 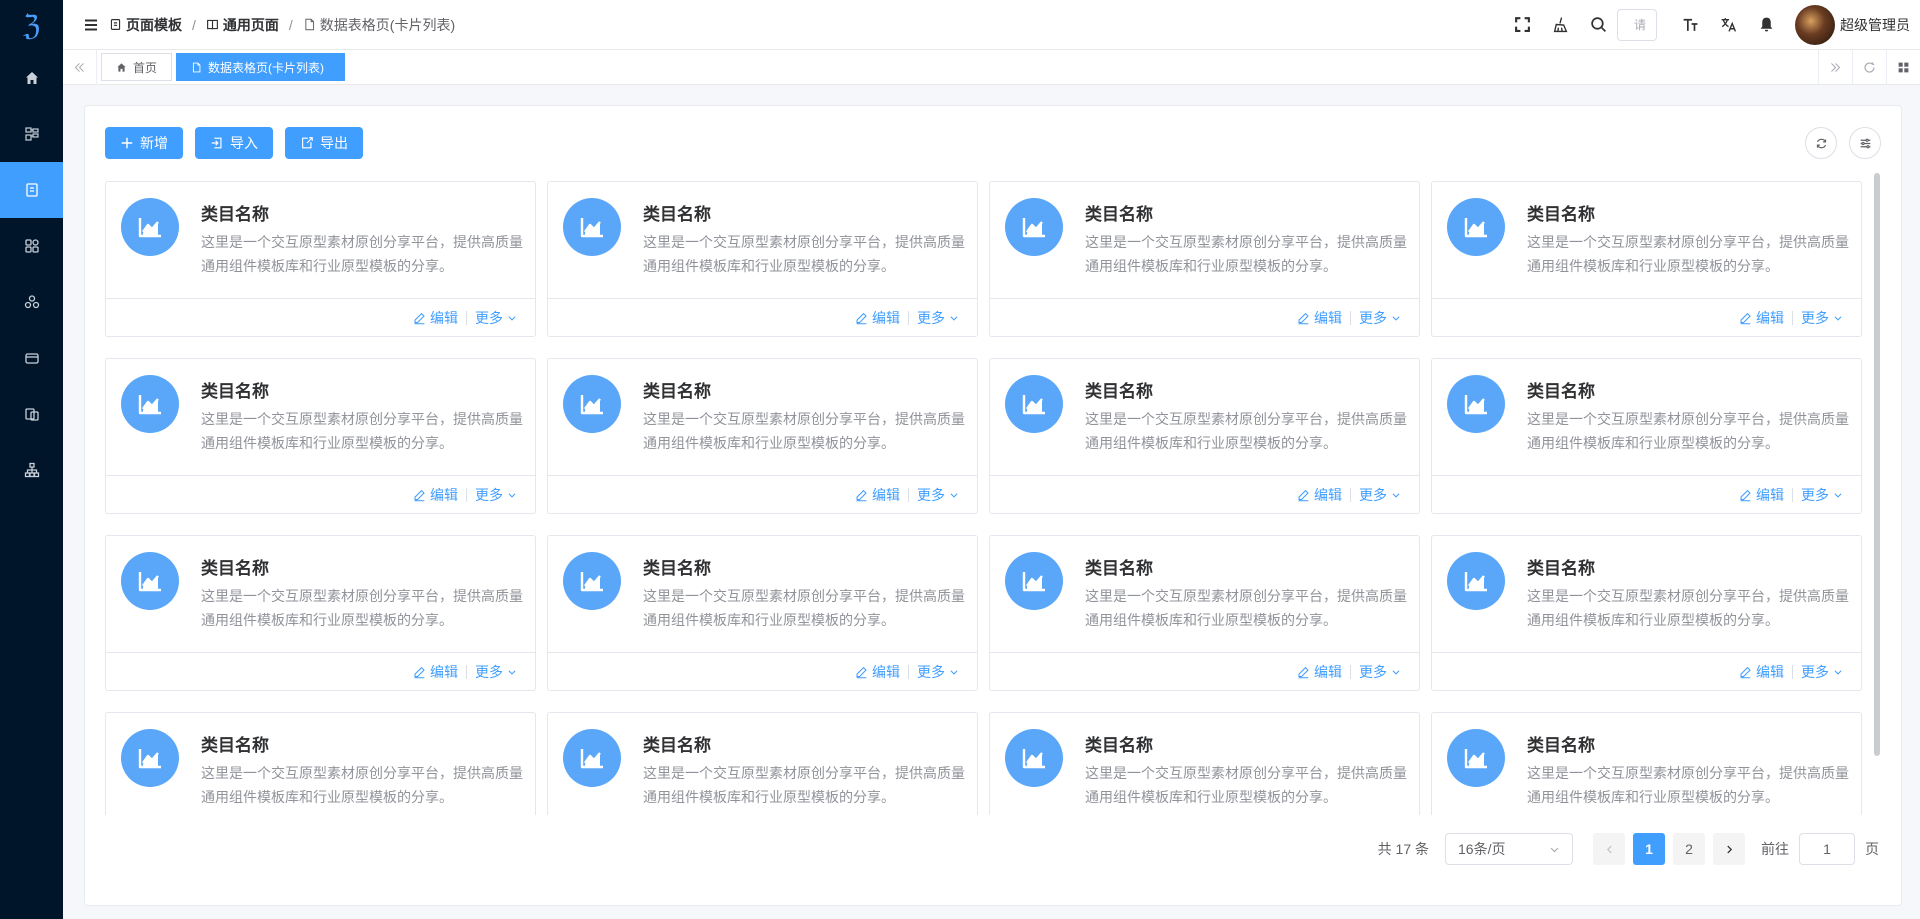 What do you see at coordinates (1522, 25) in the screenshot?
I see `fullscreen-button` at bounding box center [1522, 25].